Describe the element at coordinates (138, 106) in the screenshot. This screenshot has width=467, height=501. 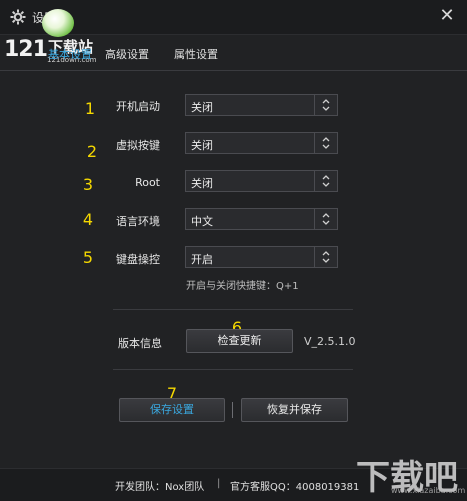
I see `setting-label-autostart: 开机启动` at that location.